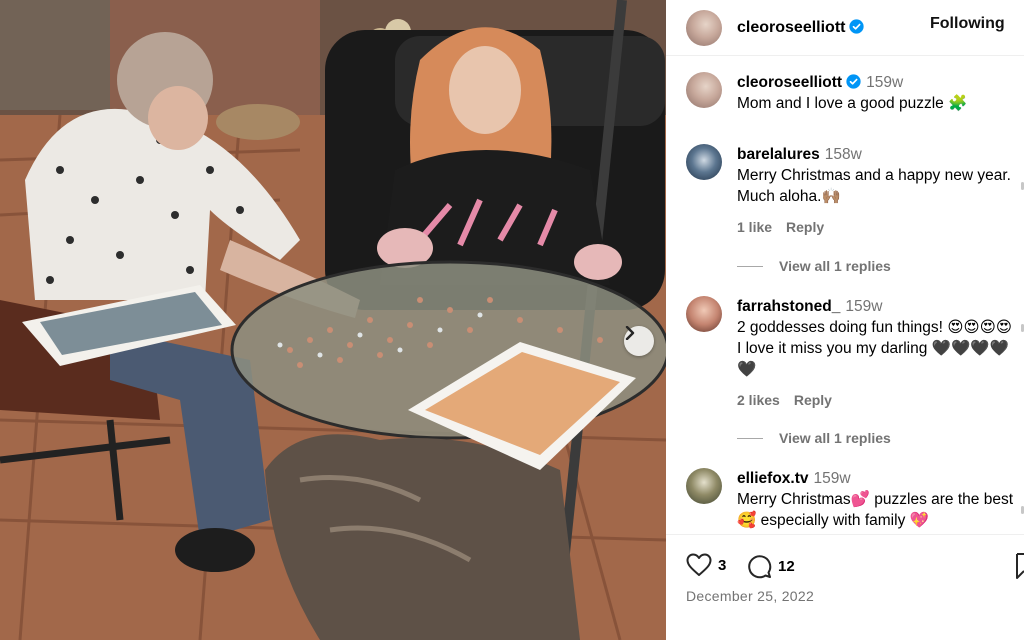 The width and height of the screenshot is (1024, 640). I want to click on save-button, so click(1020, 568).